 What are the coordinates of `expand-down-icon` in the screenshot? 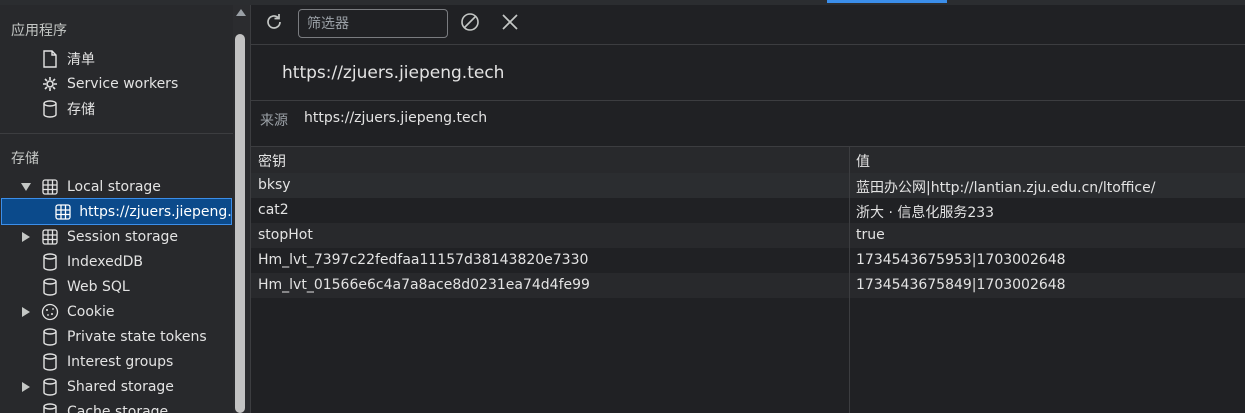 It's located at (26, 186).